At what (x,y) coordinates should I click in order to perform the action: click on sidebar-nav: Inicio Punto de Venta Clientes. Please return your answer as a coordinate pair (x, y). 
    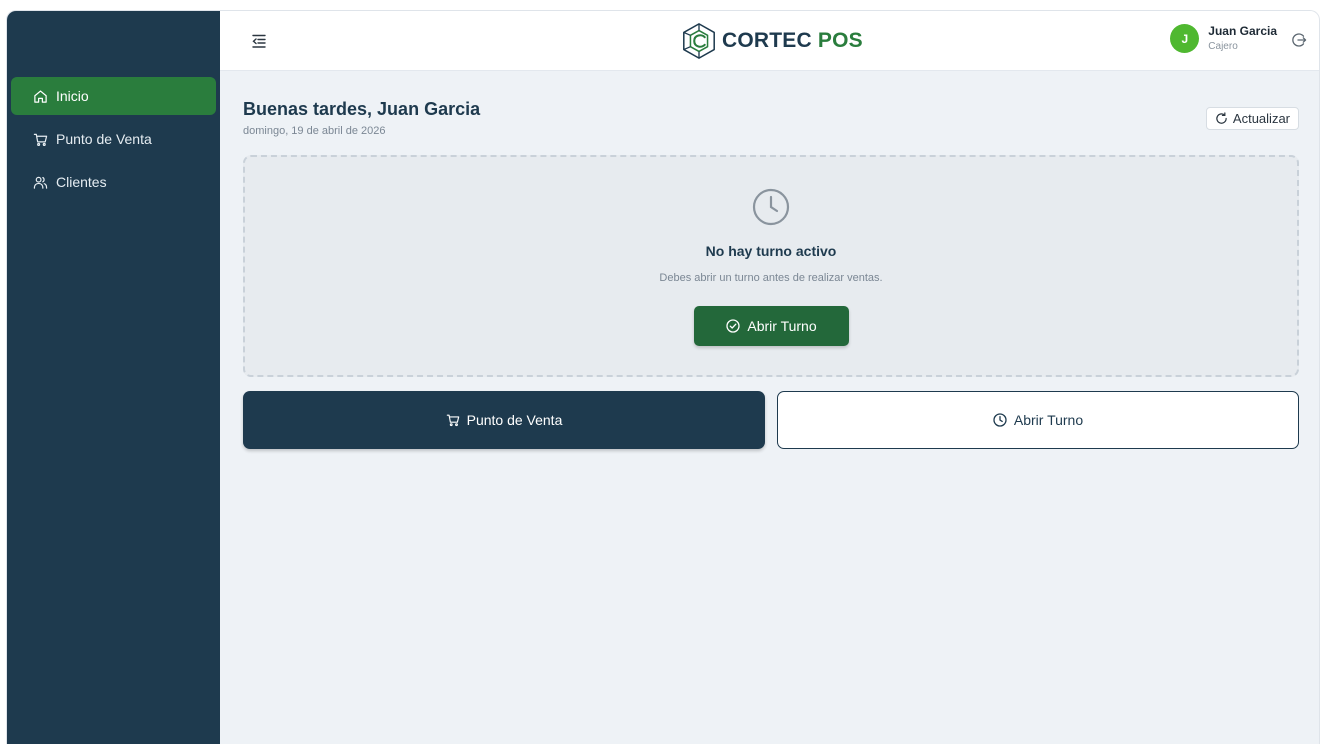
    Looking at the image, I should click on (113, 141).